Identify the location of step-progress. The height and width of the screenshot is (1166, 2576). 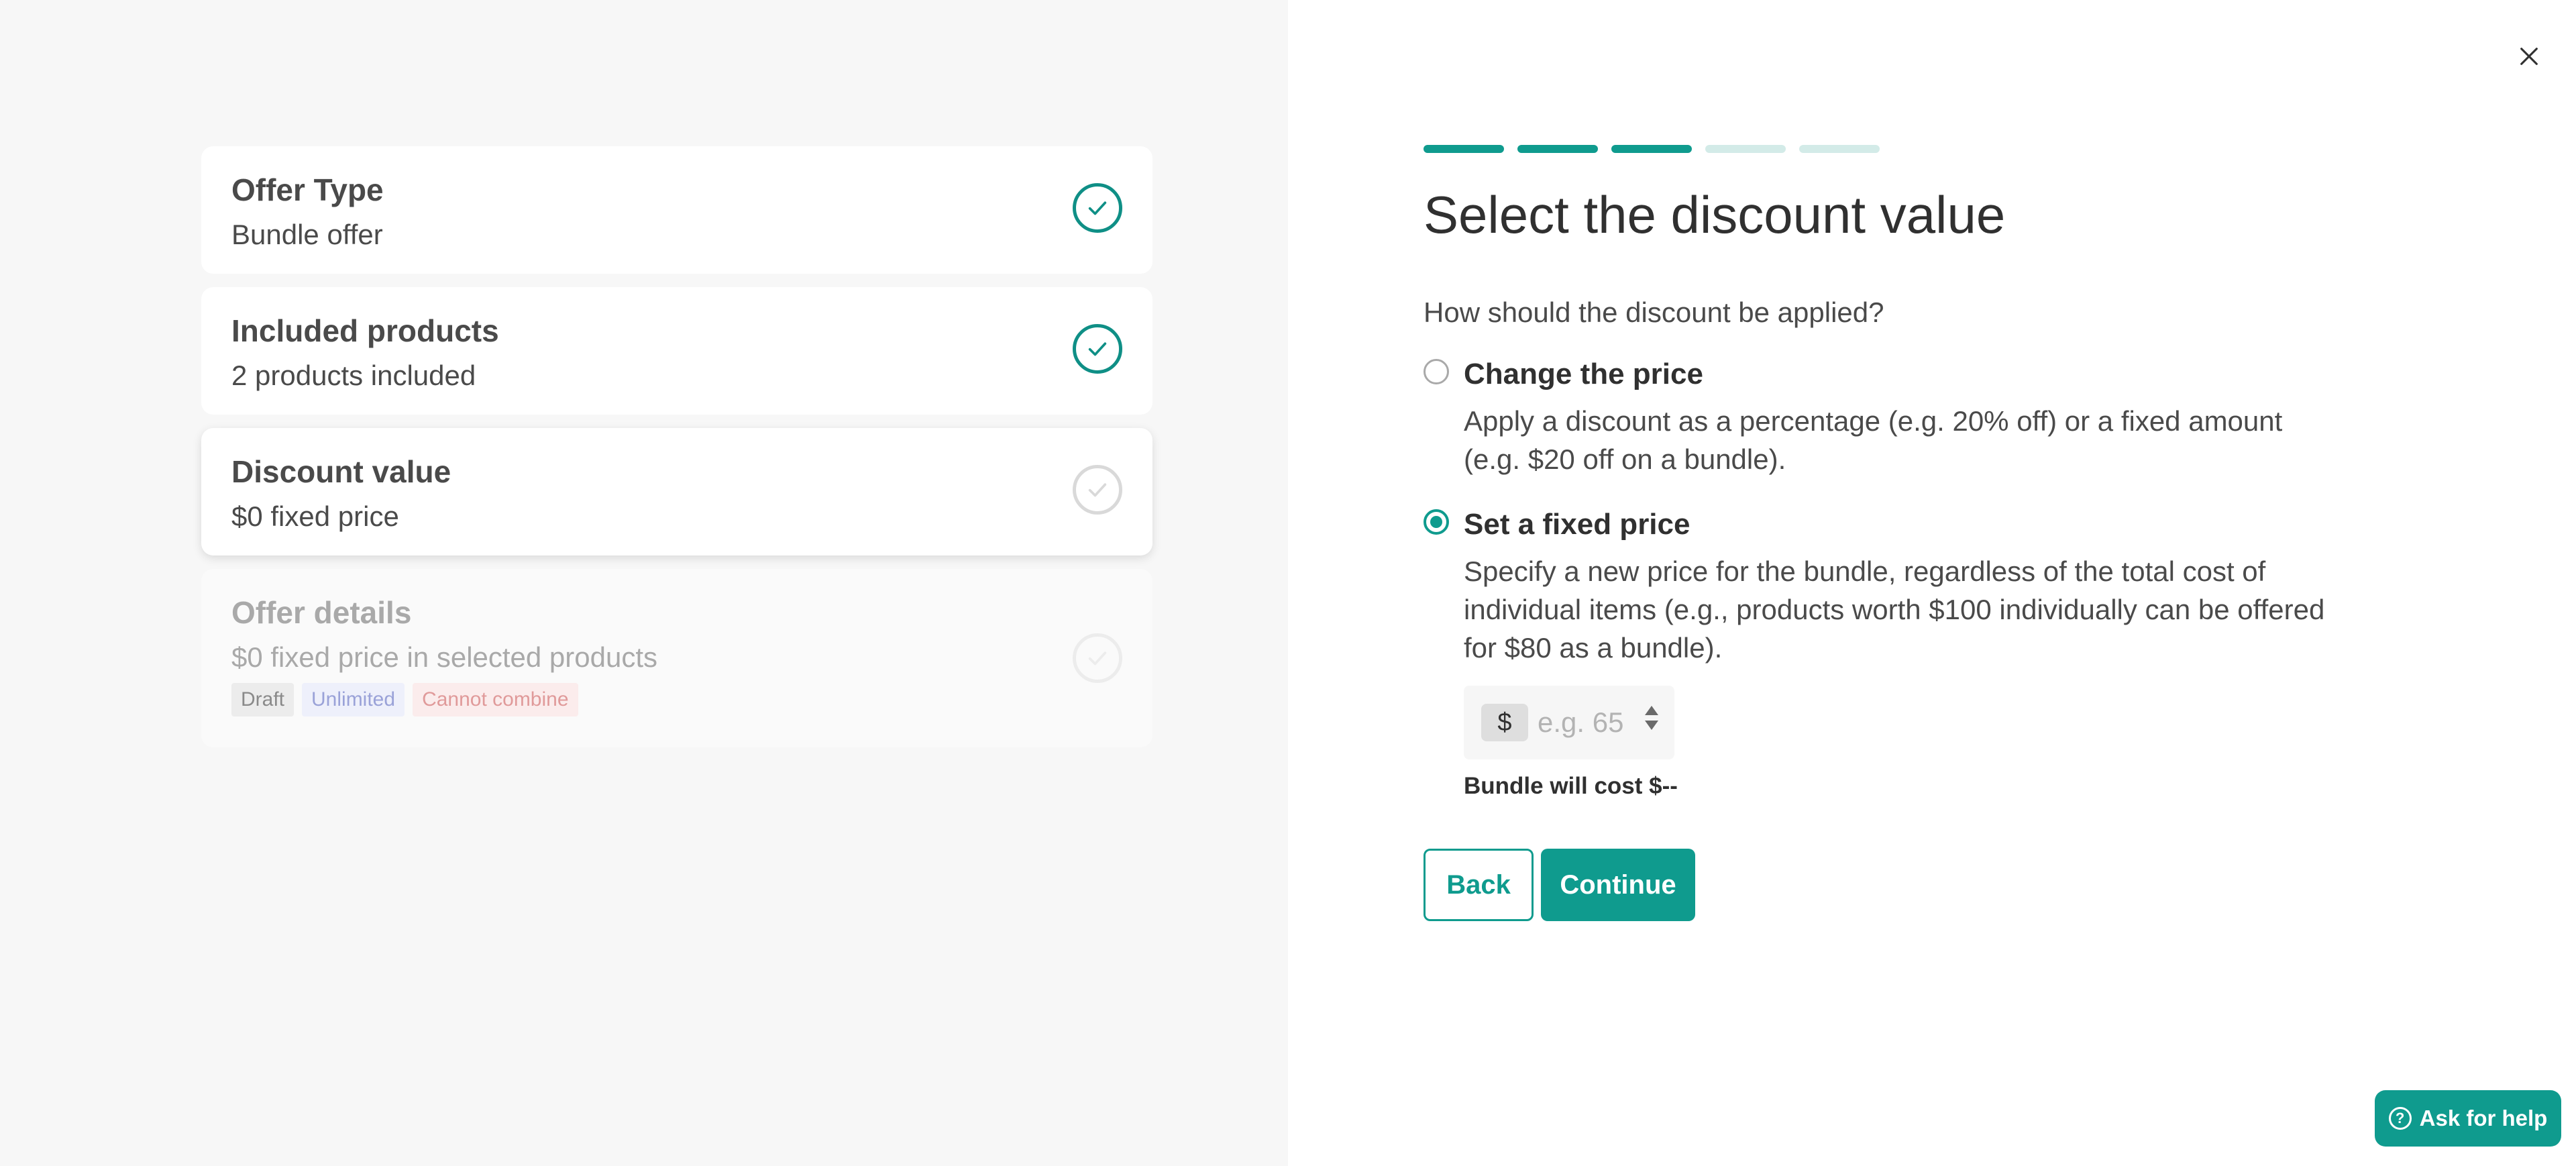
(1652, 149).